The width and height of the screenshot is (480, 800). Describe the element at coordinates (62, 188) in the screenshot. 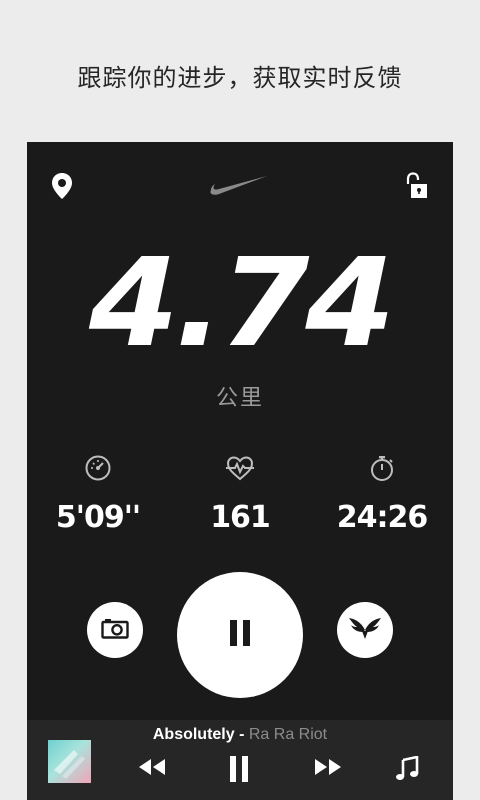

I see `location-pin-icon` at that location.